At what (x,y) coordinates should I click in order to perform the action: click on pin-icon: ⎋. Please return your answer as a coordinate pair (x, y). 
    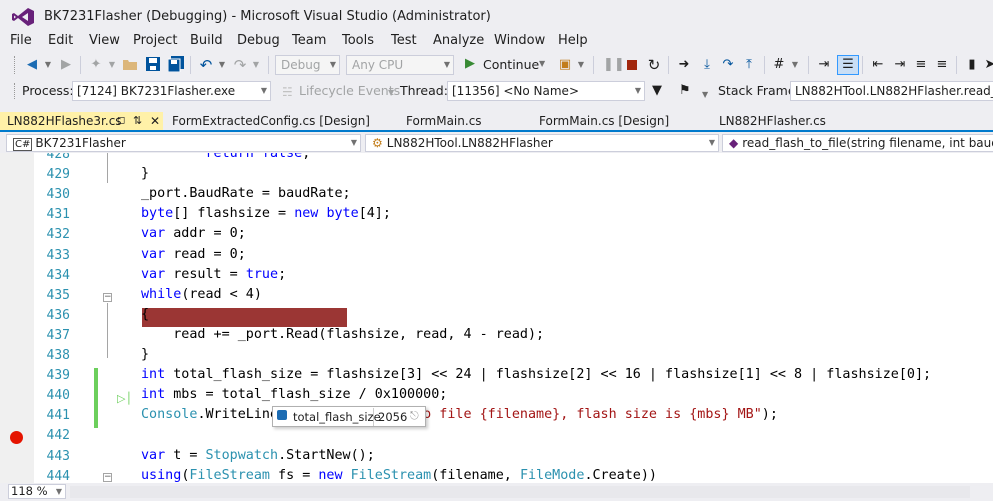
    Looking at the image, I should click on (414, 416).